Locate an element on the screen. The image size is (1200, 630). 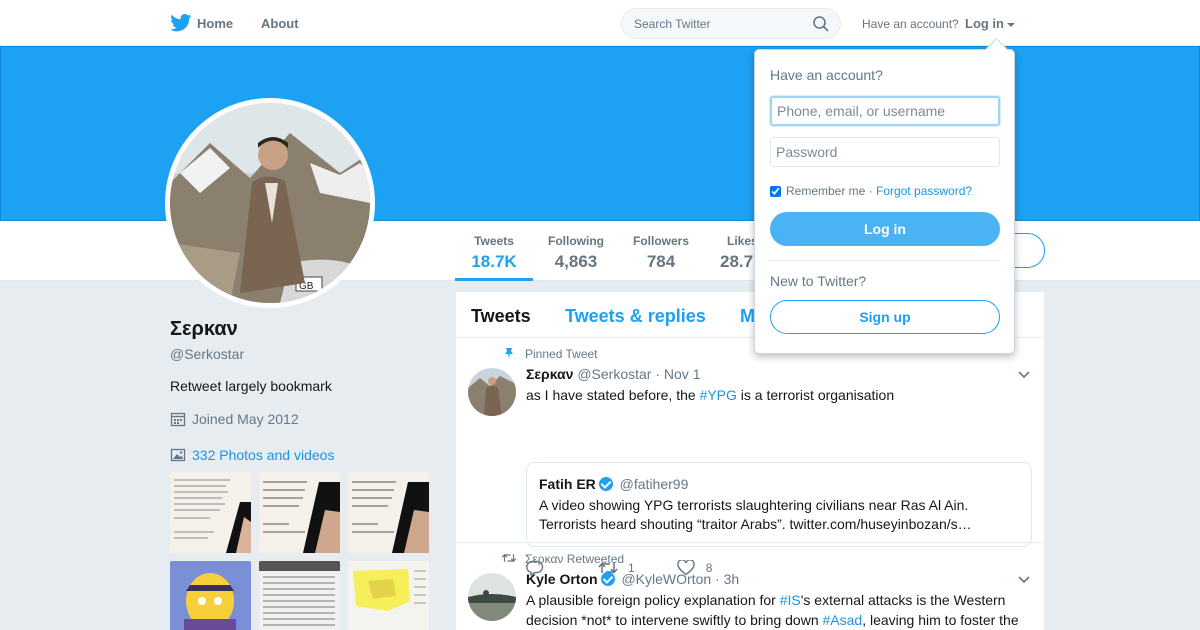
nav-home: Home is located at coordinates (215, 23).